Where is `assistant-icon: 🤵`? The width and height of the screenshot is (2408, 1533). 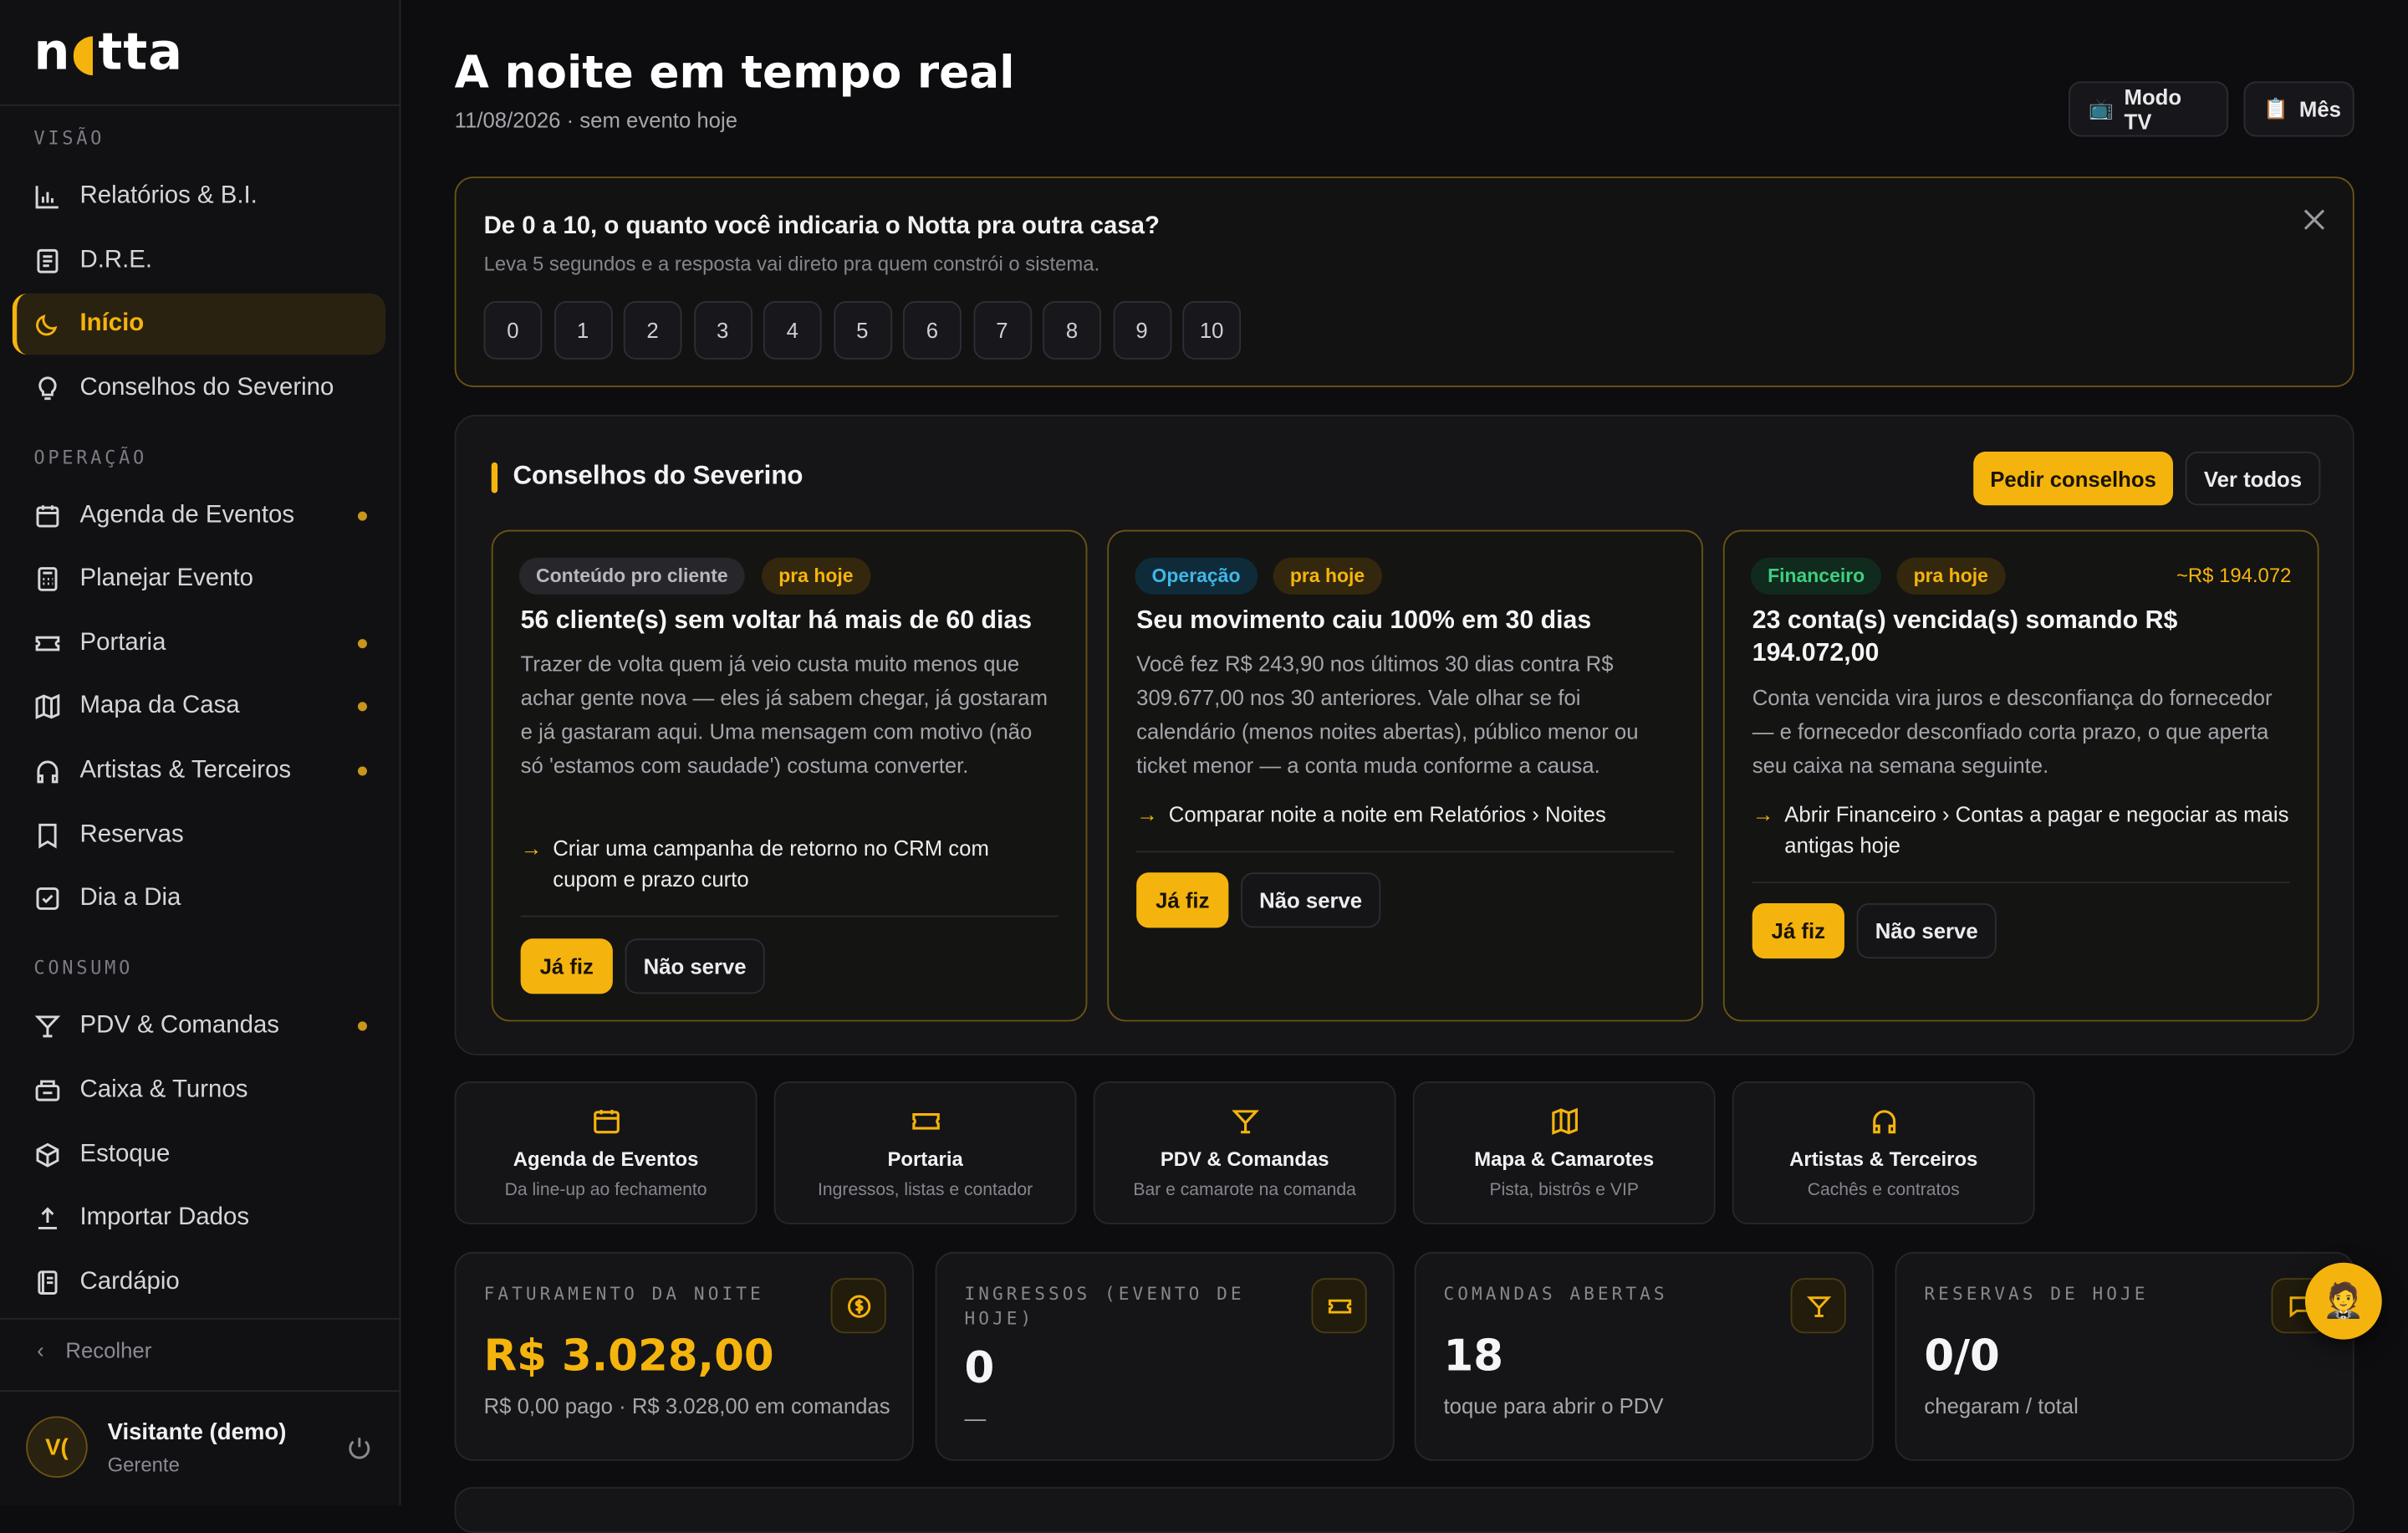 assistant-icon: 🤵 is located at coordinates (2344, 1300).